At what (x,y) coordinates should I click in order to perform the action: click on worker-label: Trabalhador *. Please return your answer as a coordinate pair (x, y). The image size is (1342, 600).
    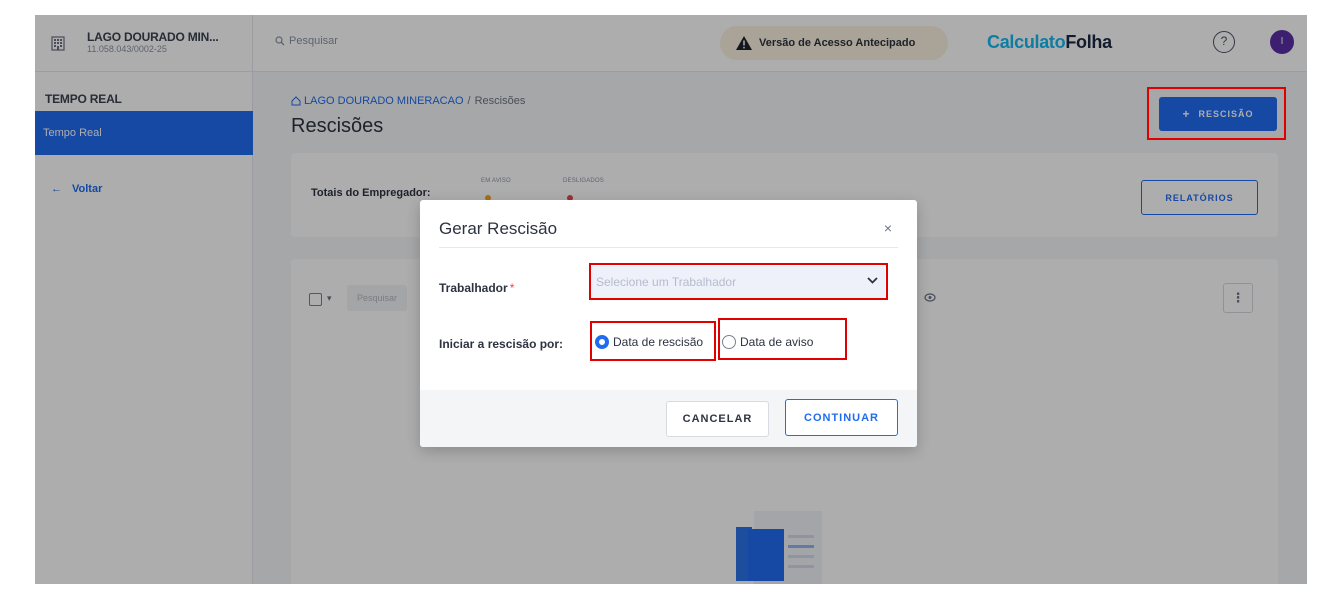
    Looking at the image, I should click on (476, 288).